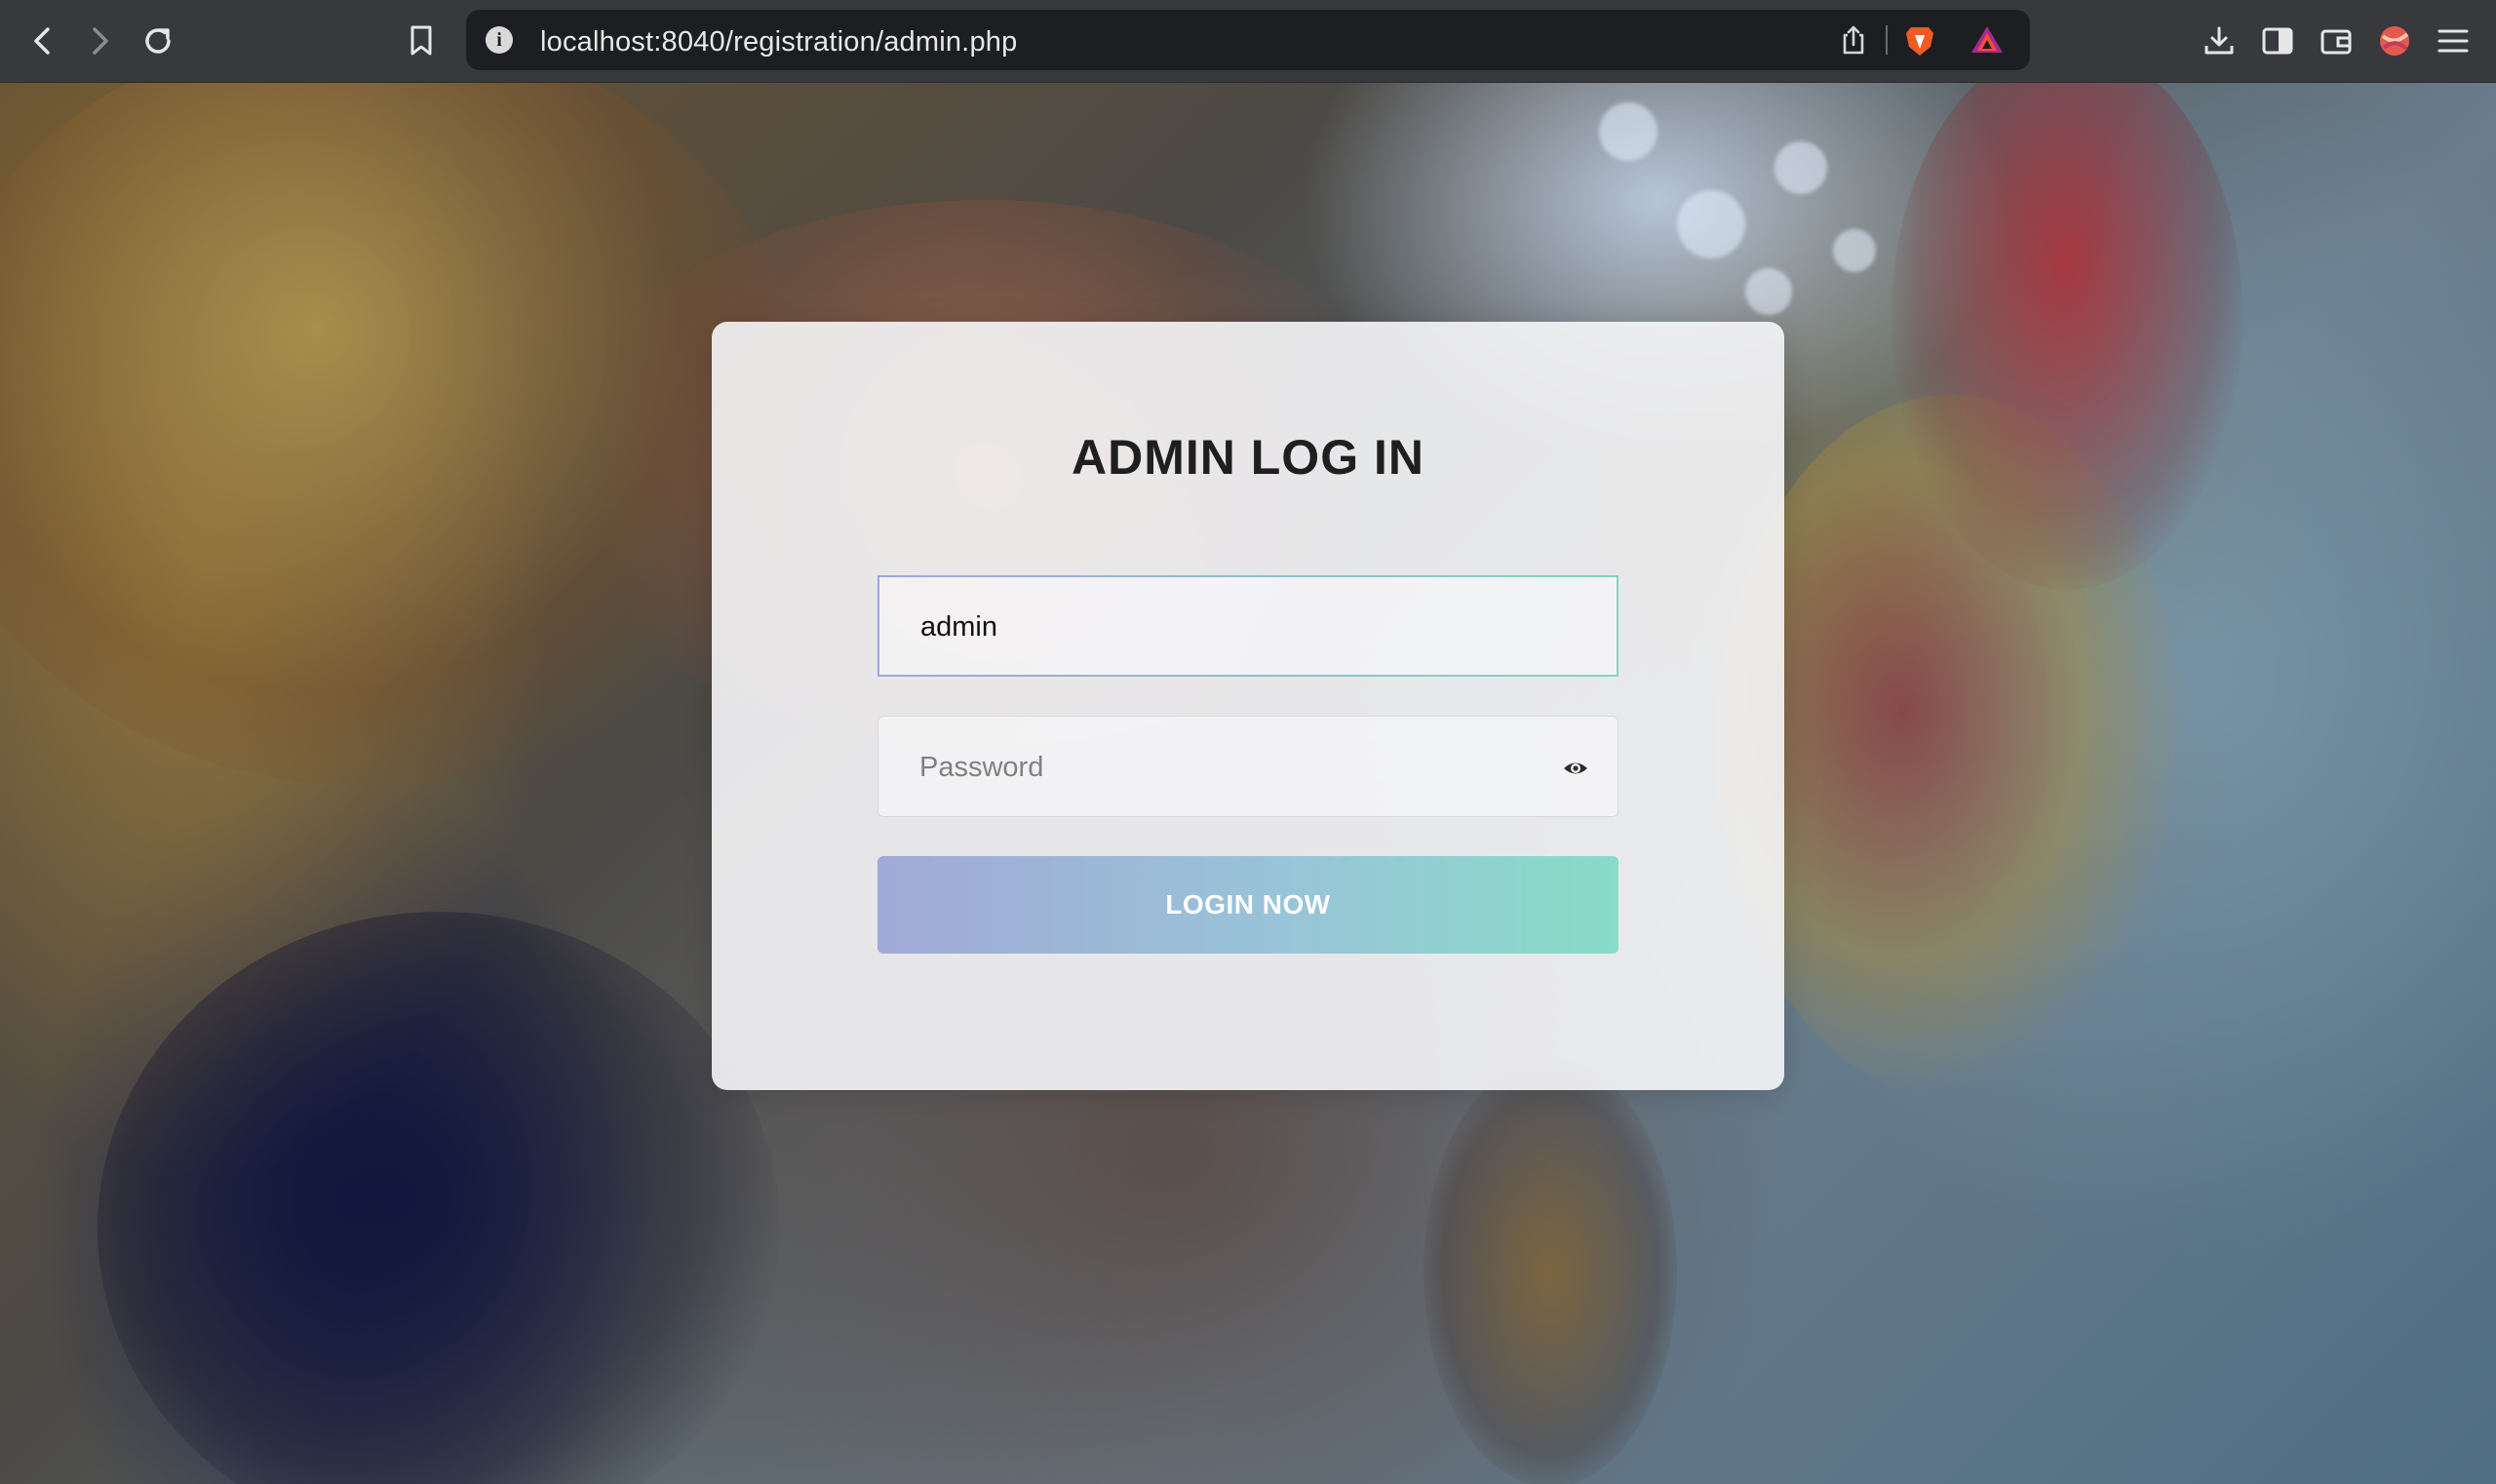 The image size is (2496, 1484). I want to click on profile-icon, so click(2394, 41).